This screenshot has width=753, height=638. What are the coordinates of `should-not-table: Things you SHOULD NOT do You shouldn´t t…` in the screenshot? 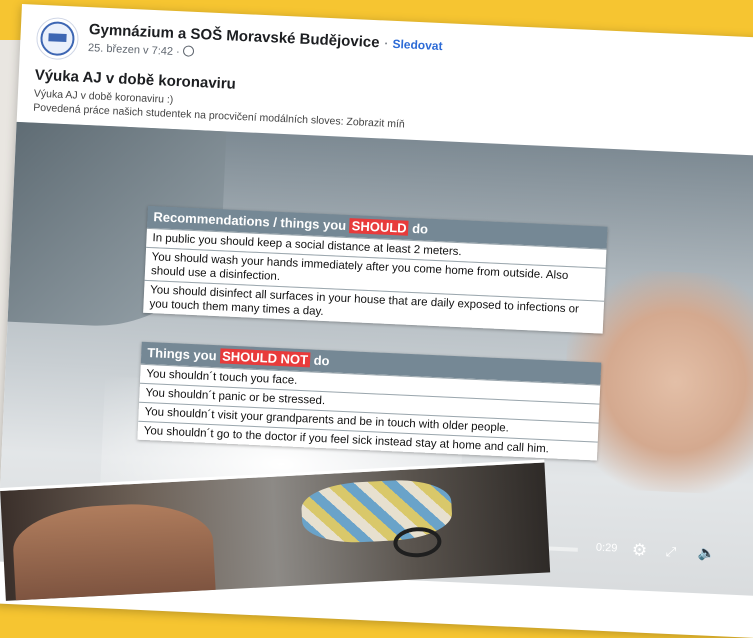 It's located at (369, 401).